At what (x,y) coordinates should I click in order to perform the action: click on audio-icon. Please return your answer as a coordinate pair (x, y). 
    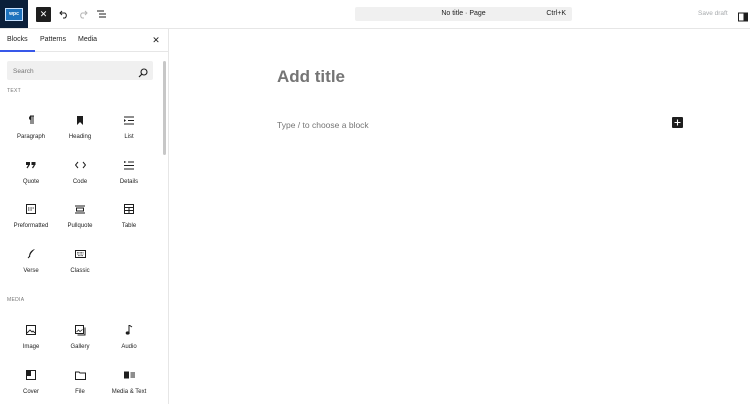
    Looking at the image, I should click on (129, 330).